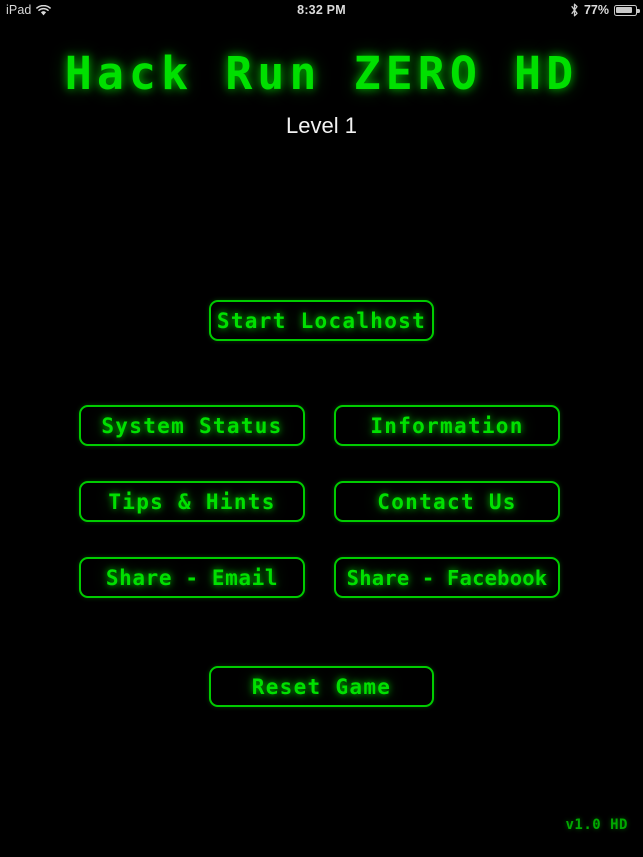  Describe the element at coordinates (321, 686) in the screenshot. I see `reset-game-button: Reset Game` at that location.